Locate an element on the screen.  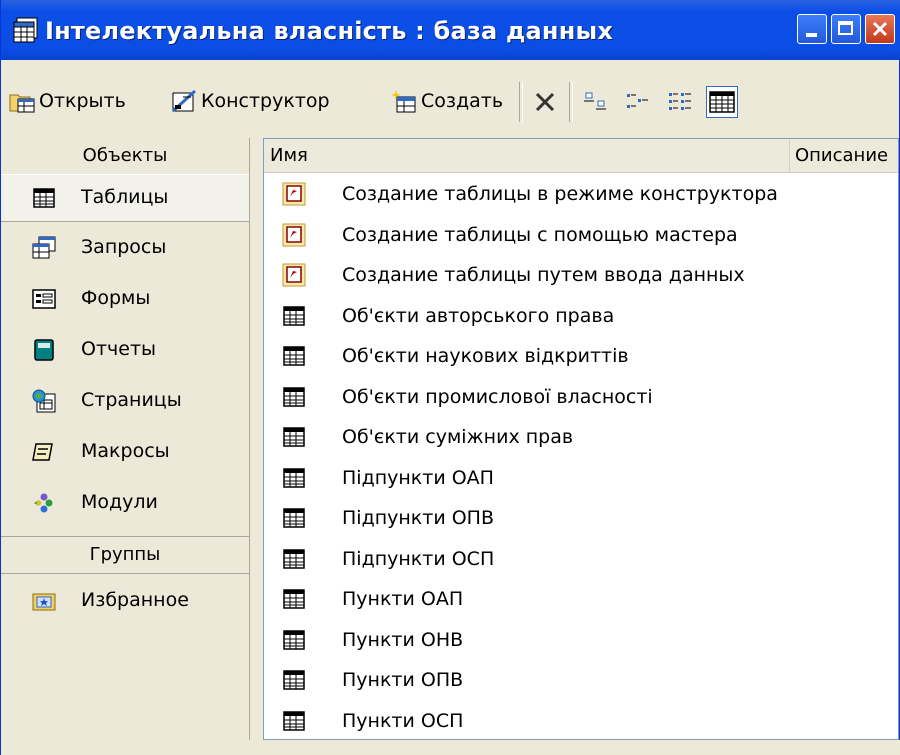
design-button: Конструктор is located at coordinates (250, 101).